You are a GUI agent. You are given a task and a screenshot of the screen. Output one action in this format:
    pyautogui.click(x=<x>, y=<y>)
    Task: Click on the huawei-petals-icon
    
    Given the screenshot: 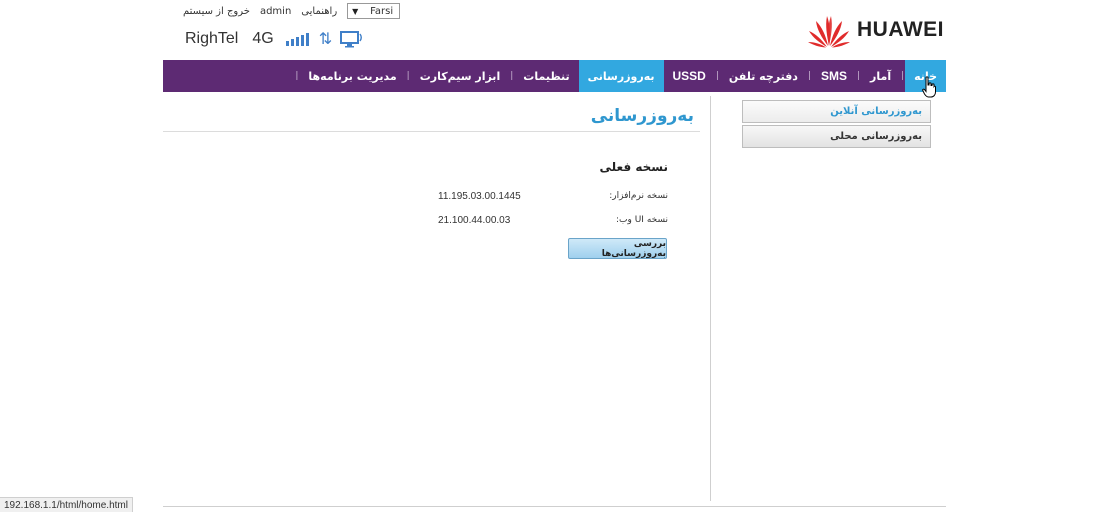 What is the action you would take?
    pyautogui.click(x=829, y=32)
    